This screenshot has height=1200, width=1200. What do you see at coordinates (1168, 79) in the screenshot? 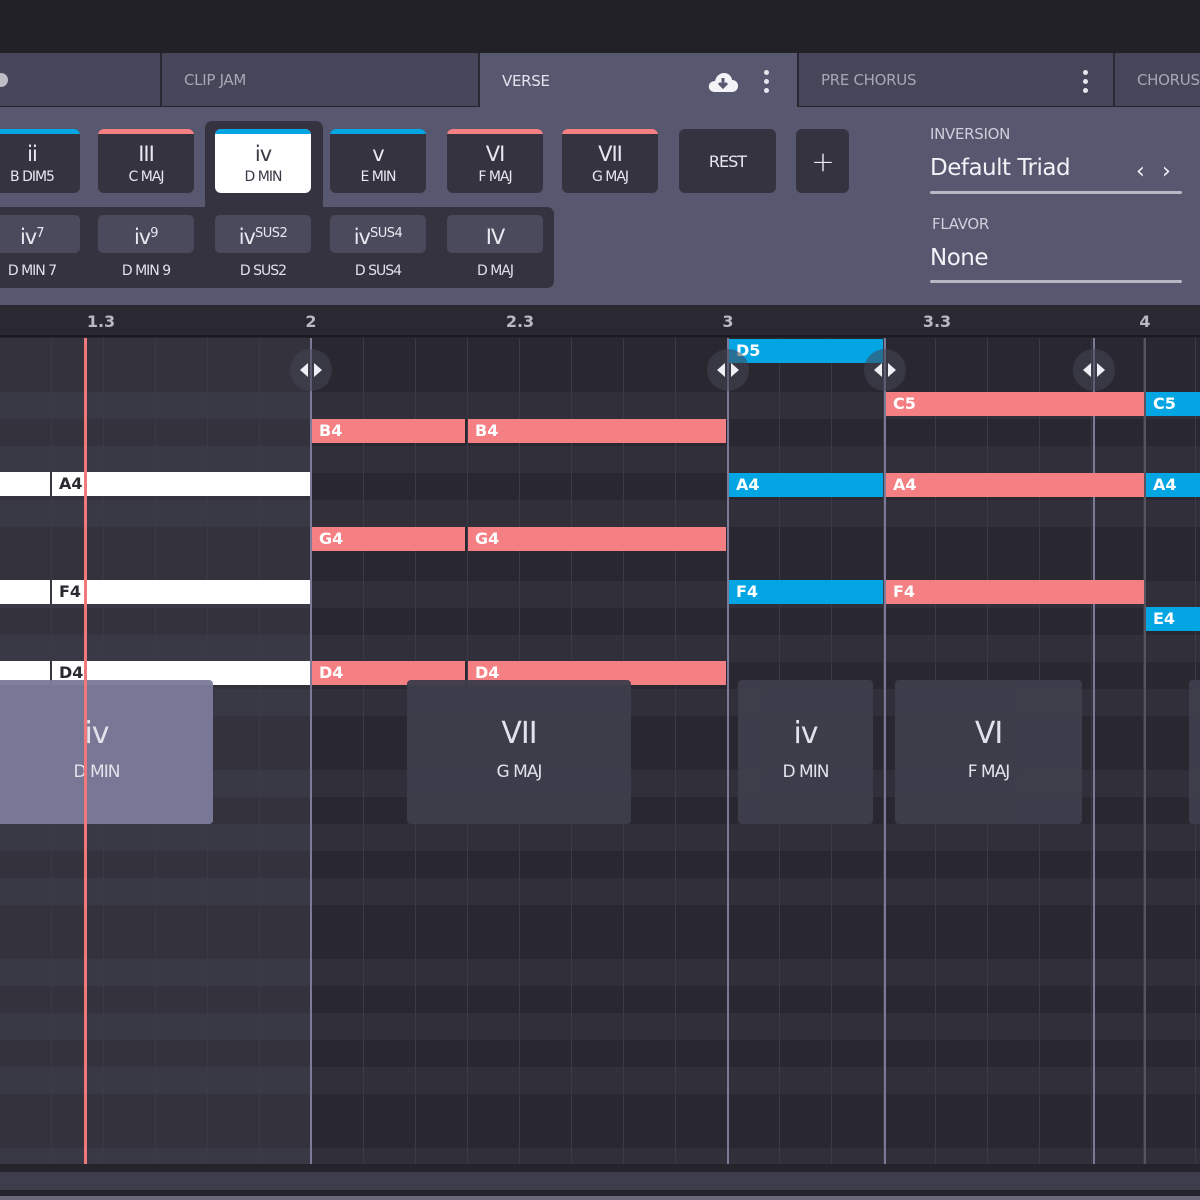
I see `tab-label: CHORUS` at bounding box center [1168, 79].